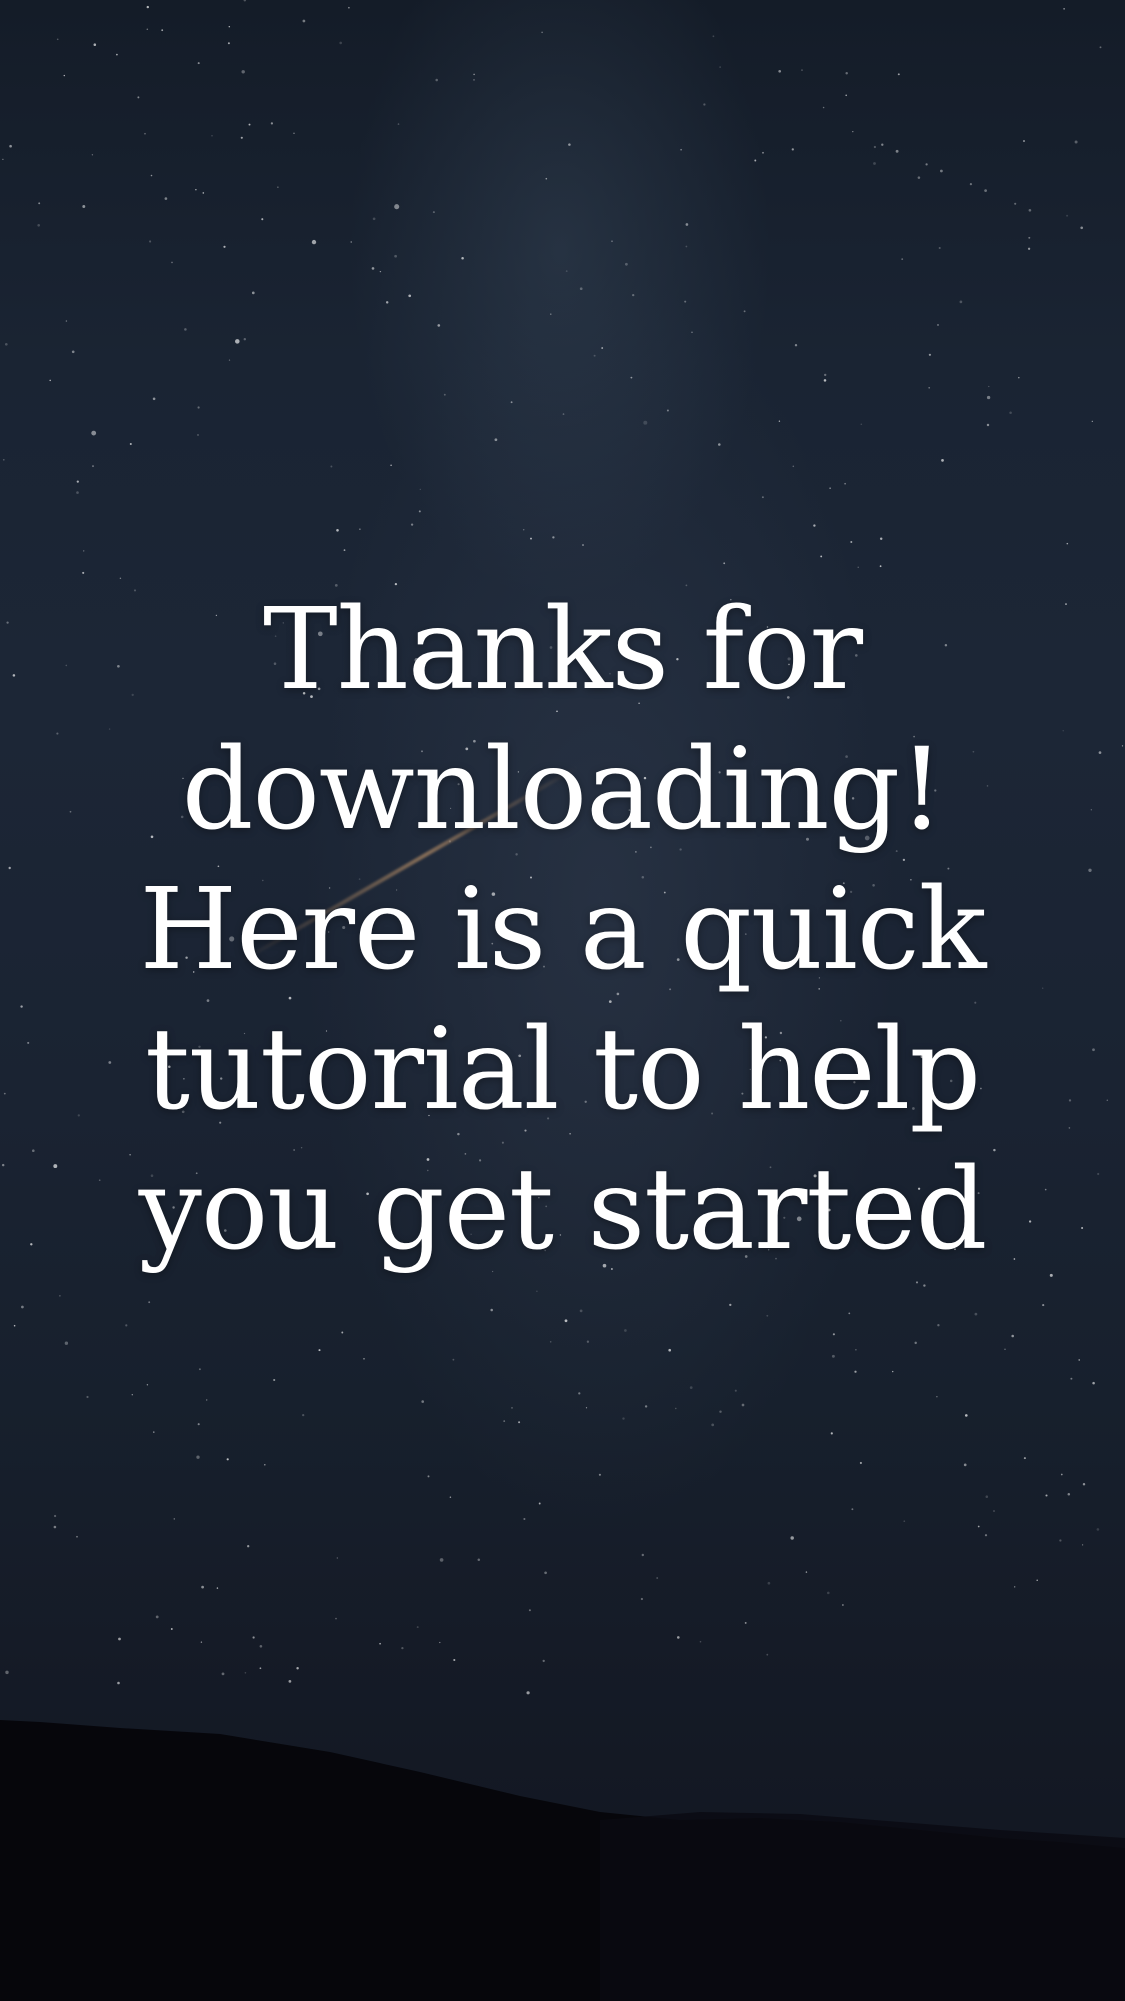 The width and height of the screenshot is (1125, 2001). I want to click on welcome-line-4: tutorial to help, so click(562, 1070).